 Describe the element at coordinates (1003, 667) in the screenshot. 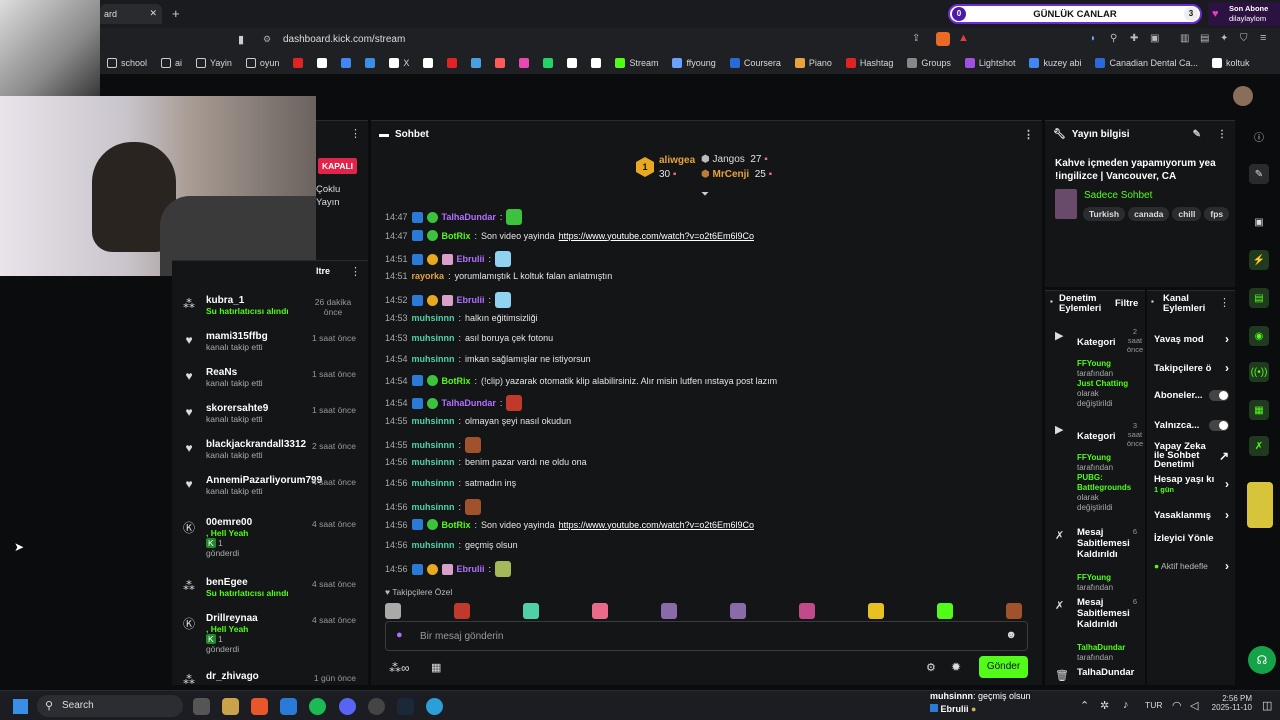

I see `send-button: Gönder` at that location.